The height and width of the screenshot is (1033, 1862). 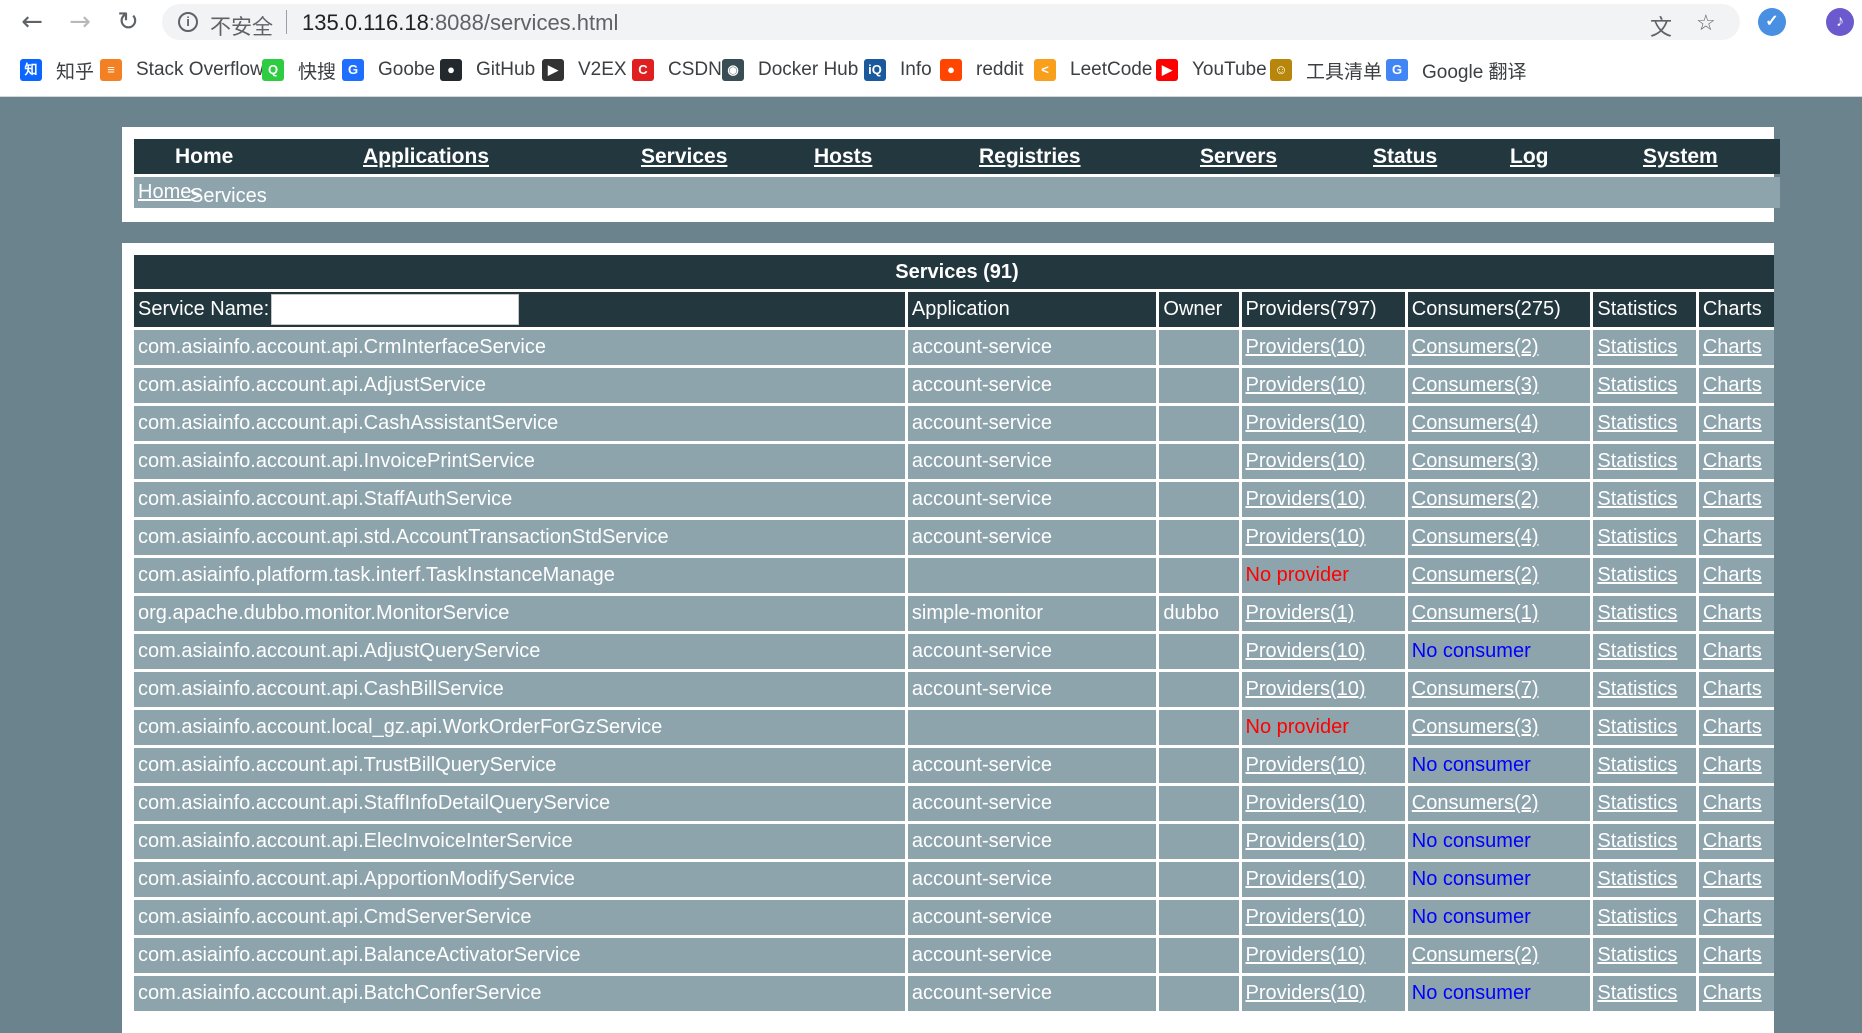 What do you see at coordinates (982, 70) in the screenshot?
I see `bookmark-reddit: ● reddit` at bounding box center [982, 70].